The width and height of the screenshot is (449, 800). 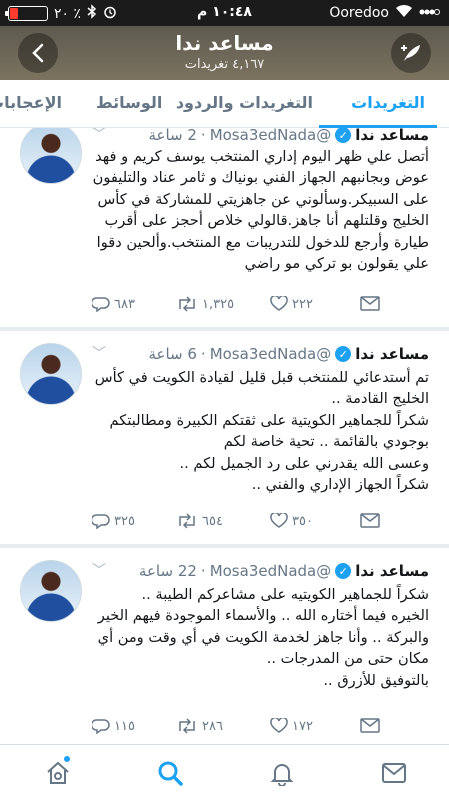 I want to click on home-tab-button, so click(x=58, y=771).